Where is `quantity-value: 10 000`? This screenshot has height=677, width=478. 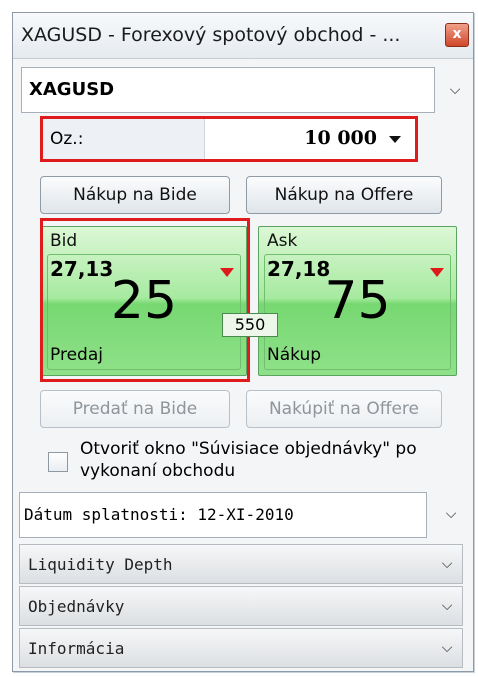
quantity-value: 10 000 is located at coordinates (340, 138).